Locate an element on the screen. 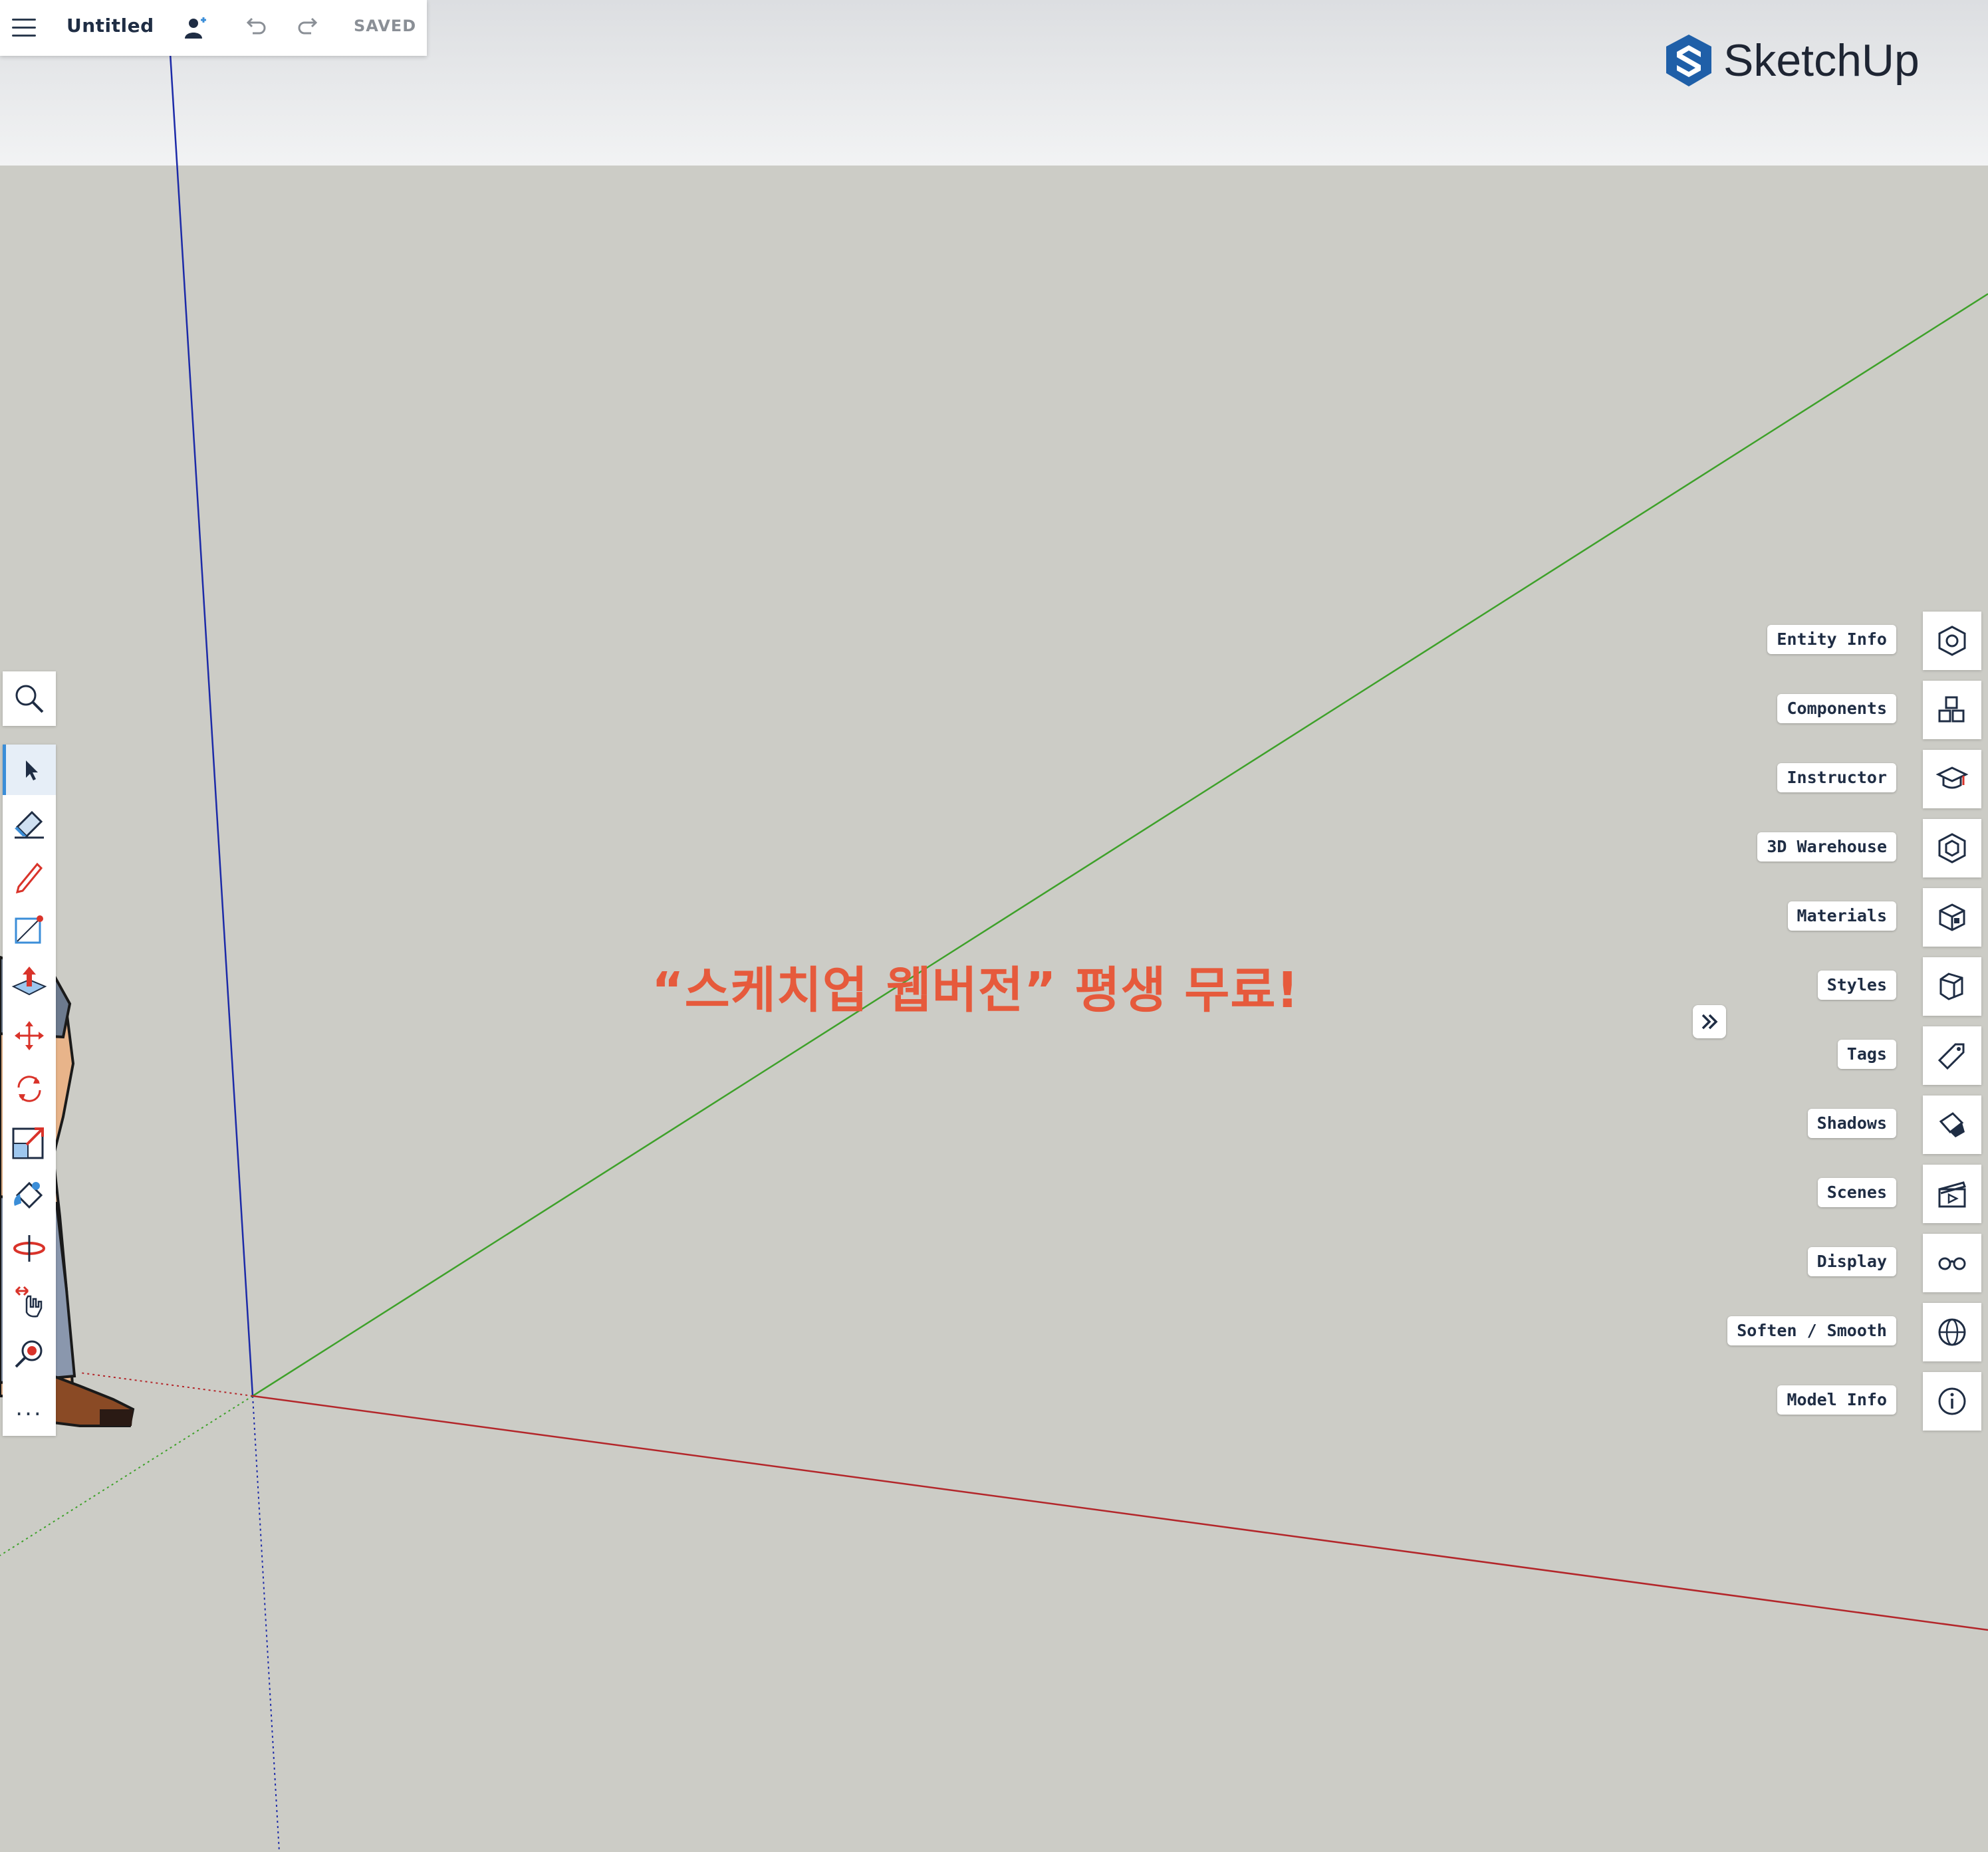 This screenshot has width=1988, height=1852. panel-soften-smooth: Soften / Smooth is located at coordinates (1828, 1332).